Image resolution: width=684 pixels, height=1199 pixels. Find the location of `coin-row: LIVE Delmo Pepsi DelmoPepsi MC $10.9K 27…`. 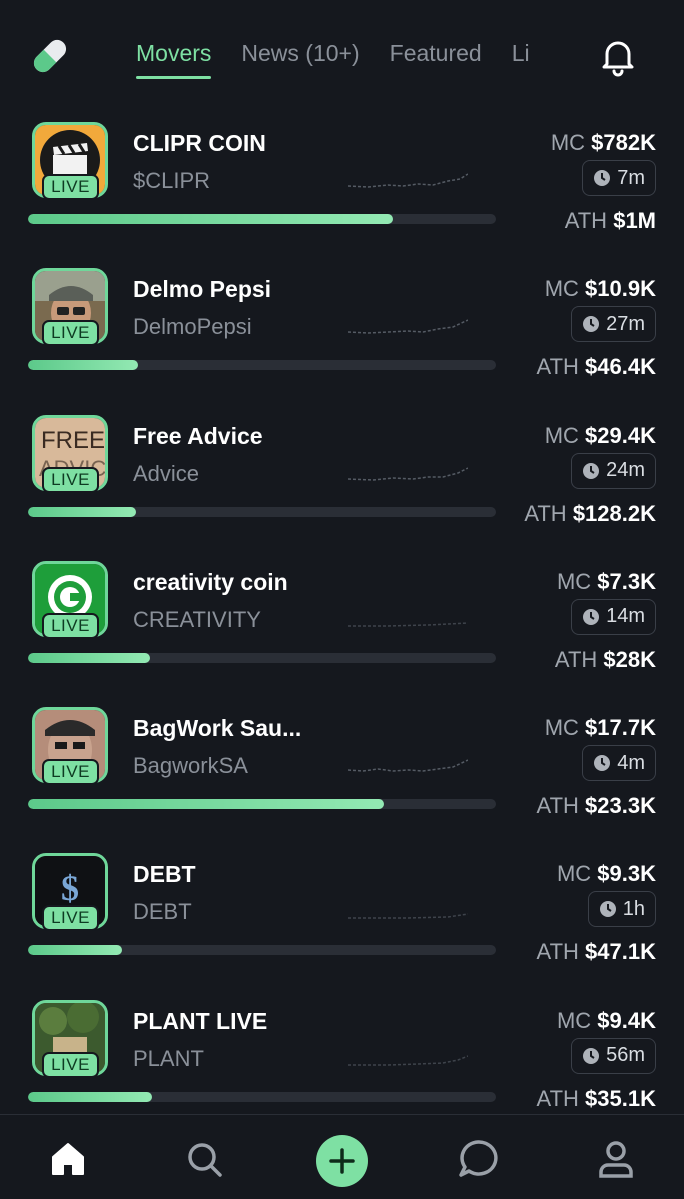

coin-row: LIVE Delmo Pepsi DelmoPepsi MC $10.9K 27… is located at coordinates (342, 341).